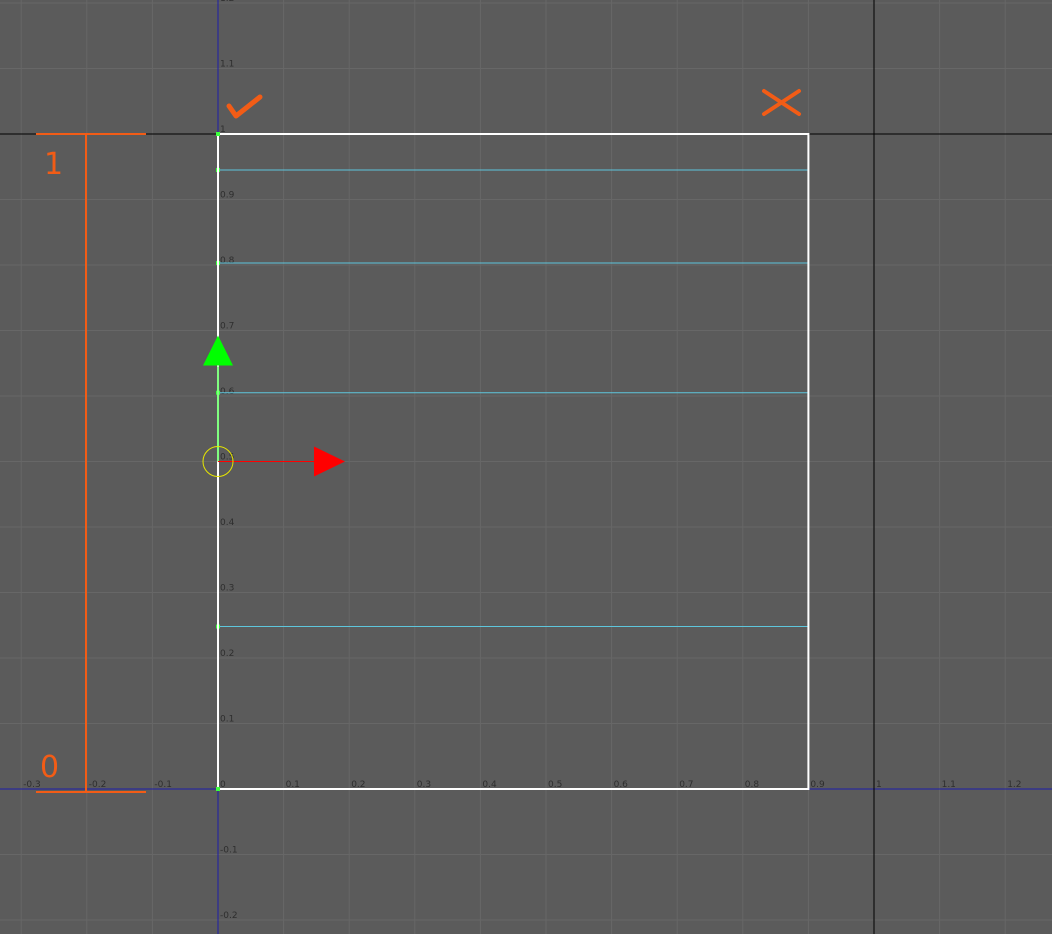 The width and height of the screenshot is (1052, 934). Describe the element at coordinates (227, 720) in the screenshot. I see `y-tick-label: 0.1` at that location.